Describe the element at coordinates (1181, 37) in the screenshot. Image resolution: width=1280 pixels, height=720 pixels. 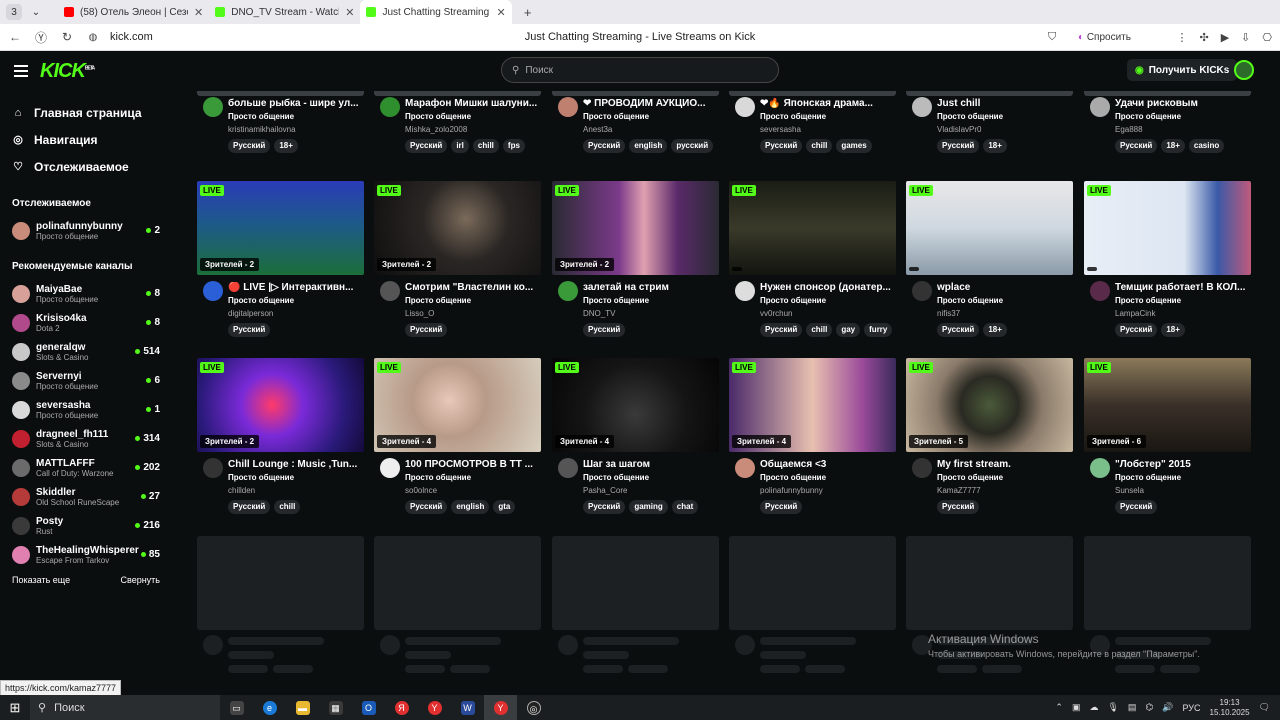
I see `more-icon: ⋮` at that location.